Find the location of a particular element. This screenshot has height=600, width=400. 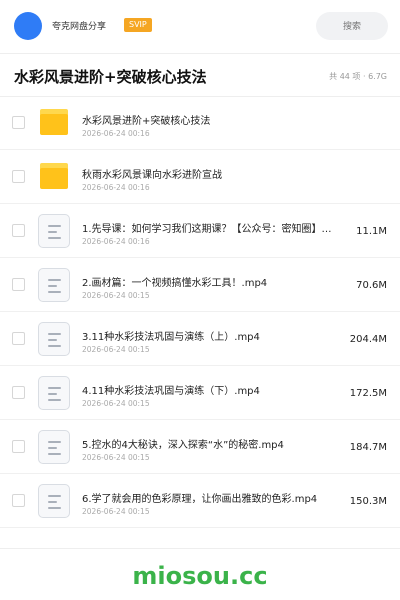

header: 夸克网盘分享 SVIP is located at coordinates (200, 26).